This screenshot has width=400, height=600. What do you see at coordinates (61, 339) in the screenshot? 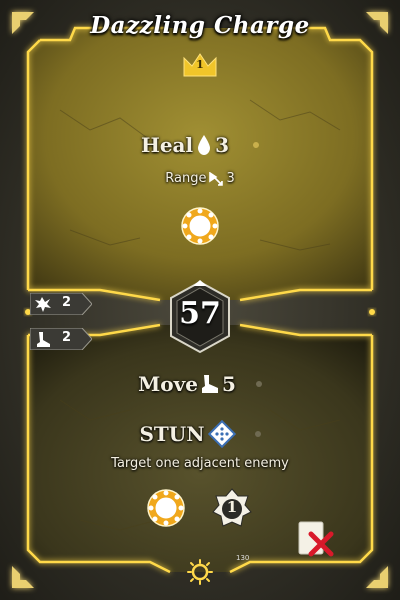
I see `move-badge` at bounding box center [61, 339].